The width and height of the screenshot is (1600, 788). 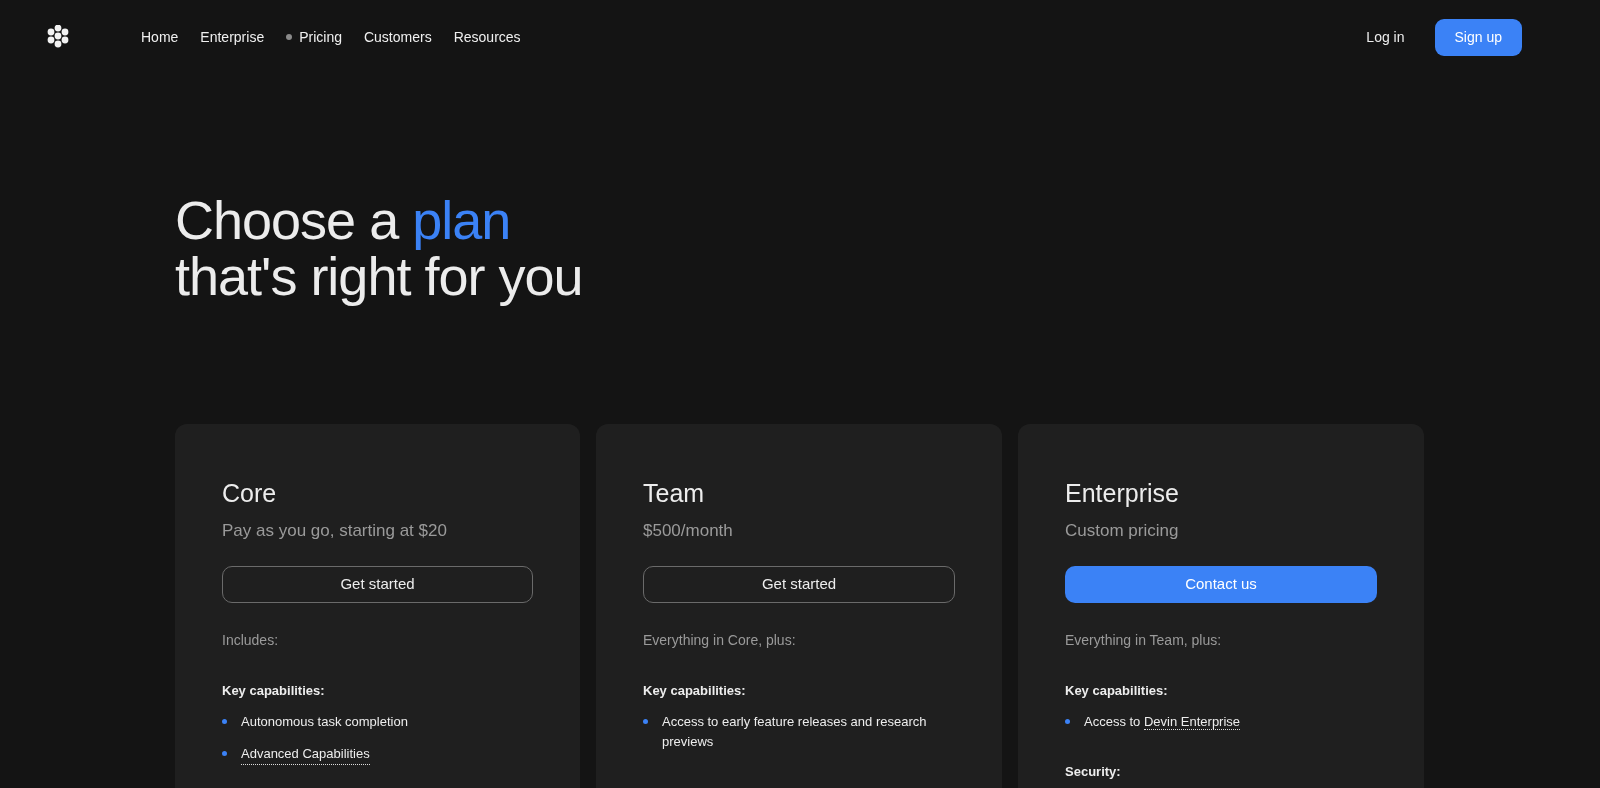 I want to click on feature-text: Access to early feature releases and research previews, so click(x=795, y=732).